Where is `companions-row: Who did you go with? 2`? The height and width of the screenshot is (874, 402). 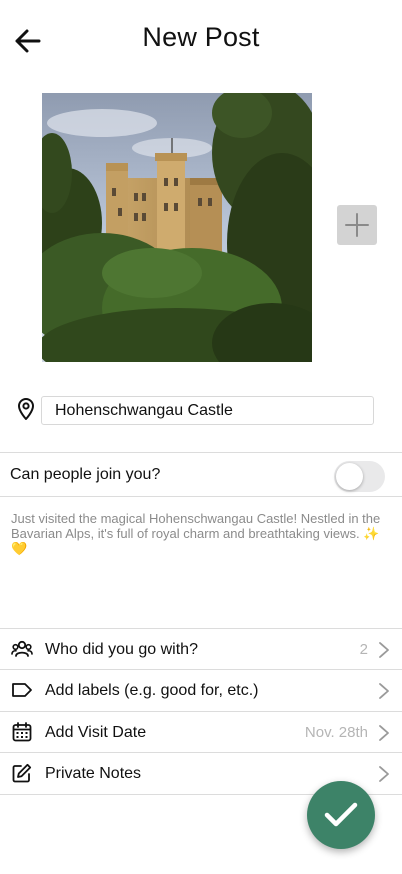 companions-row: Who did you go with? 2 is located at coordinates (201, 649).